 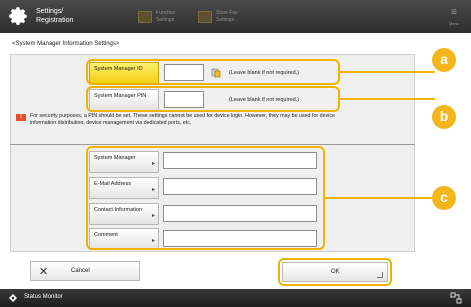 I want to click on ok-button: OK, so click(x=335, y=272).